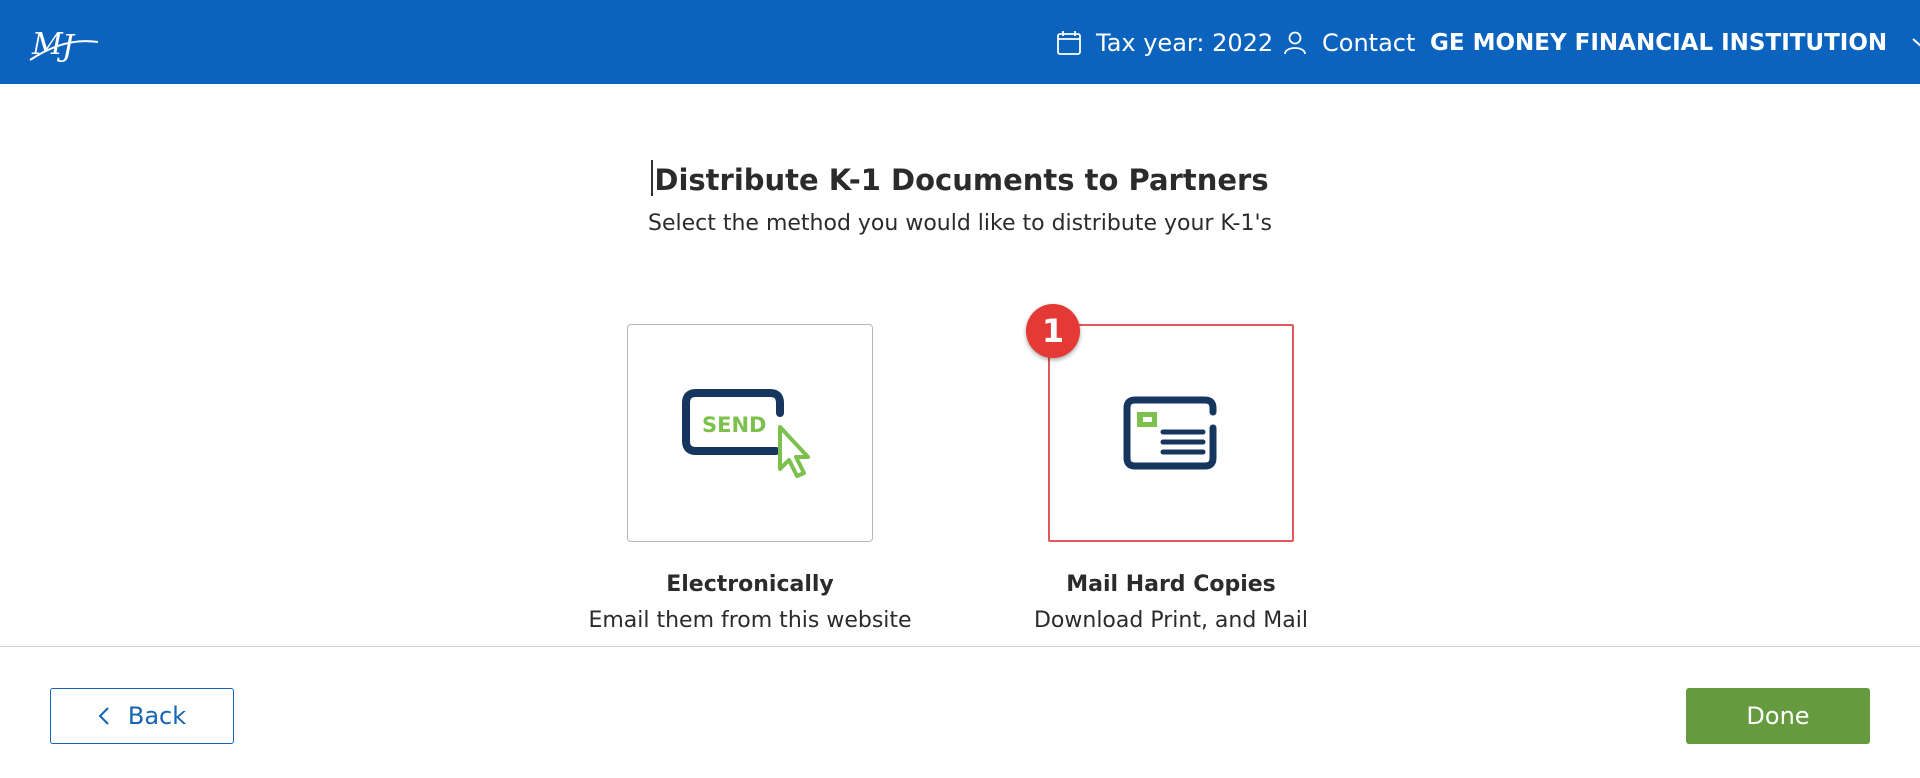 This screenshot has height=778, width=1920. I want to click on contact-link: Contact, so click(1348, 43).